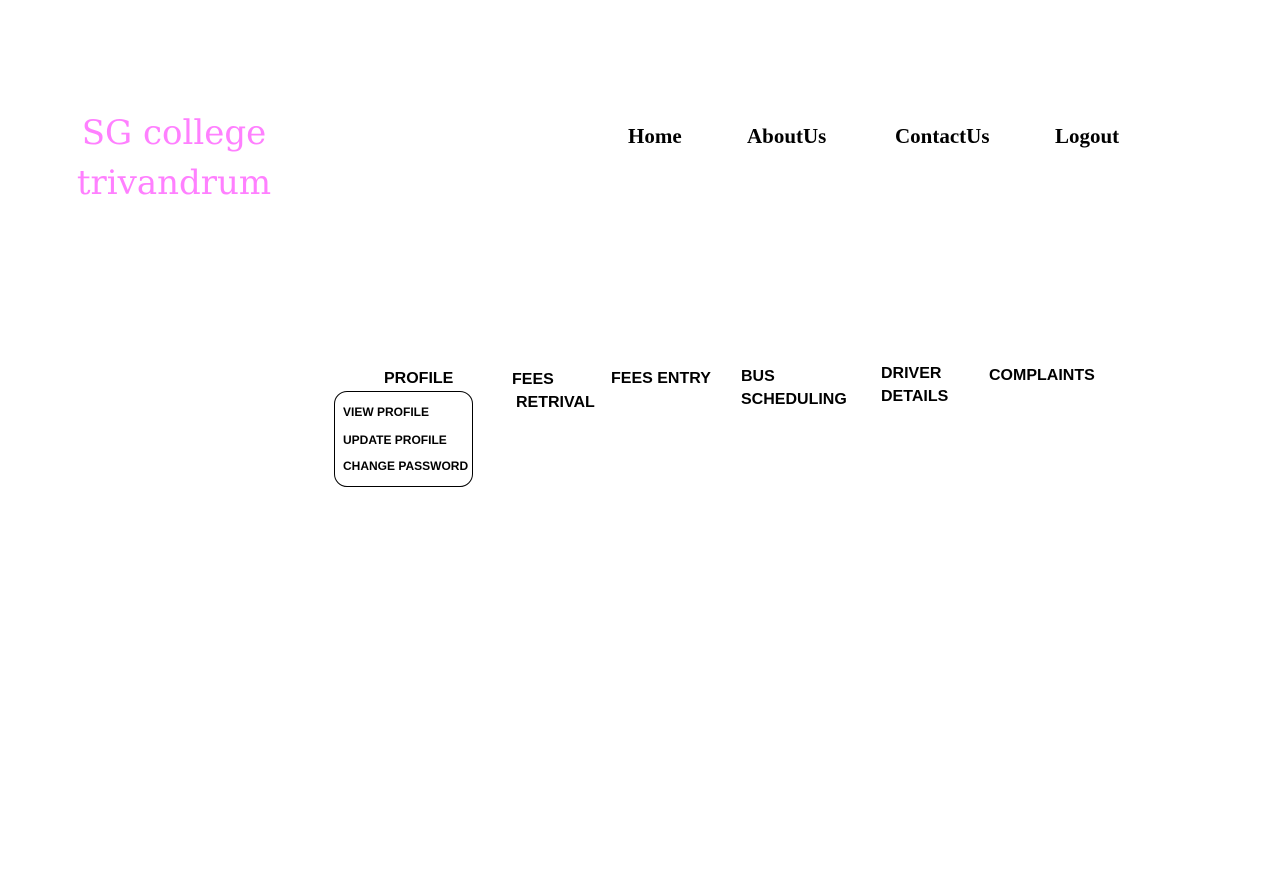  What do you see at coordinates (786, 136) in the screenshot?
I see `nav-aboutus-link: AboutUs` at bounding box center [786, 136].